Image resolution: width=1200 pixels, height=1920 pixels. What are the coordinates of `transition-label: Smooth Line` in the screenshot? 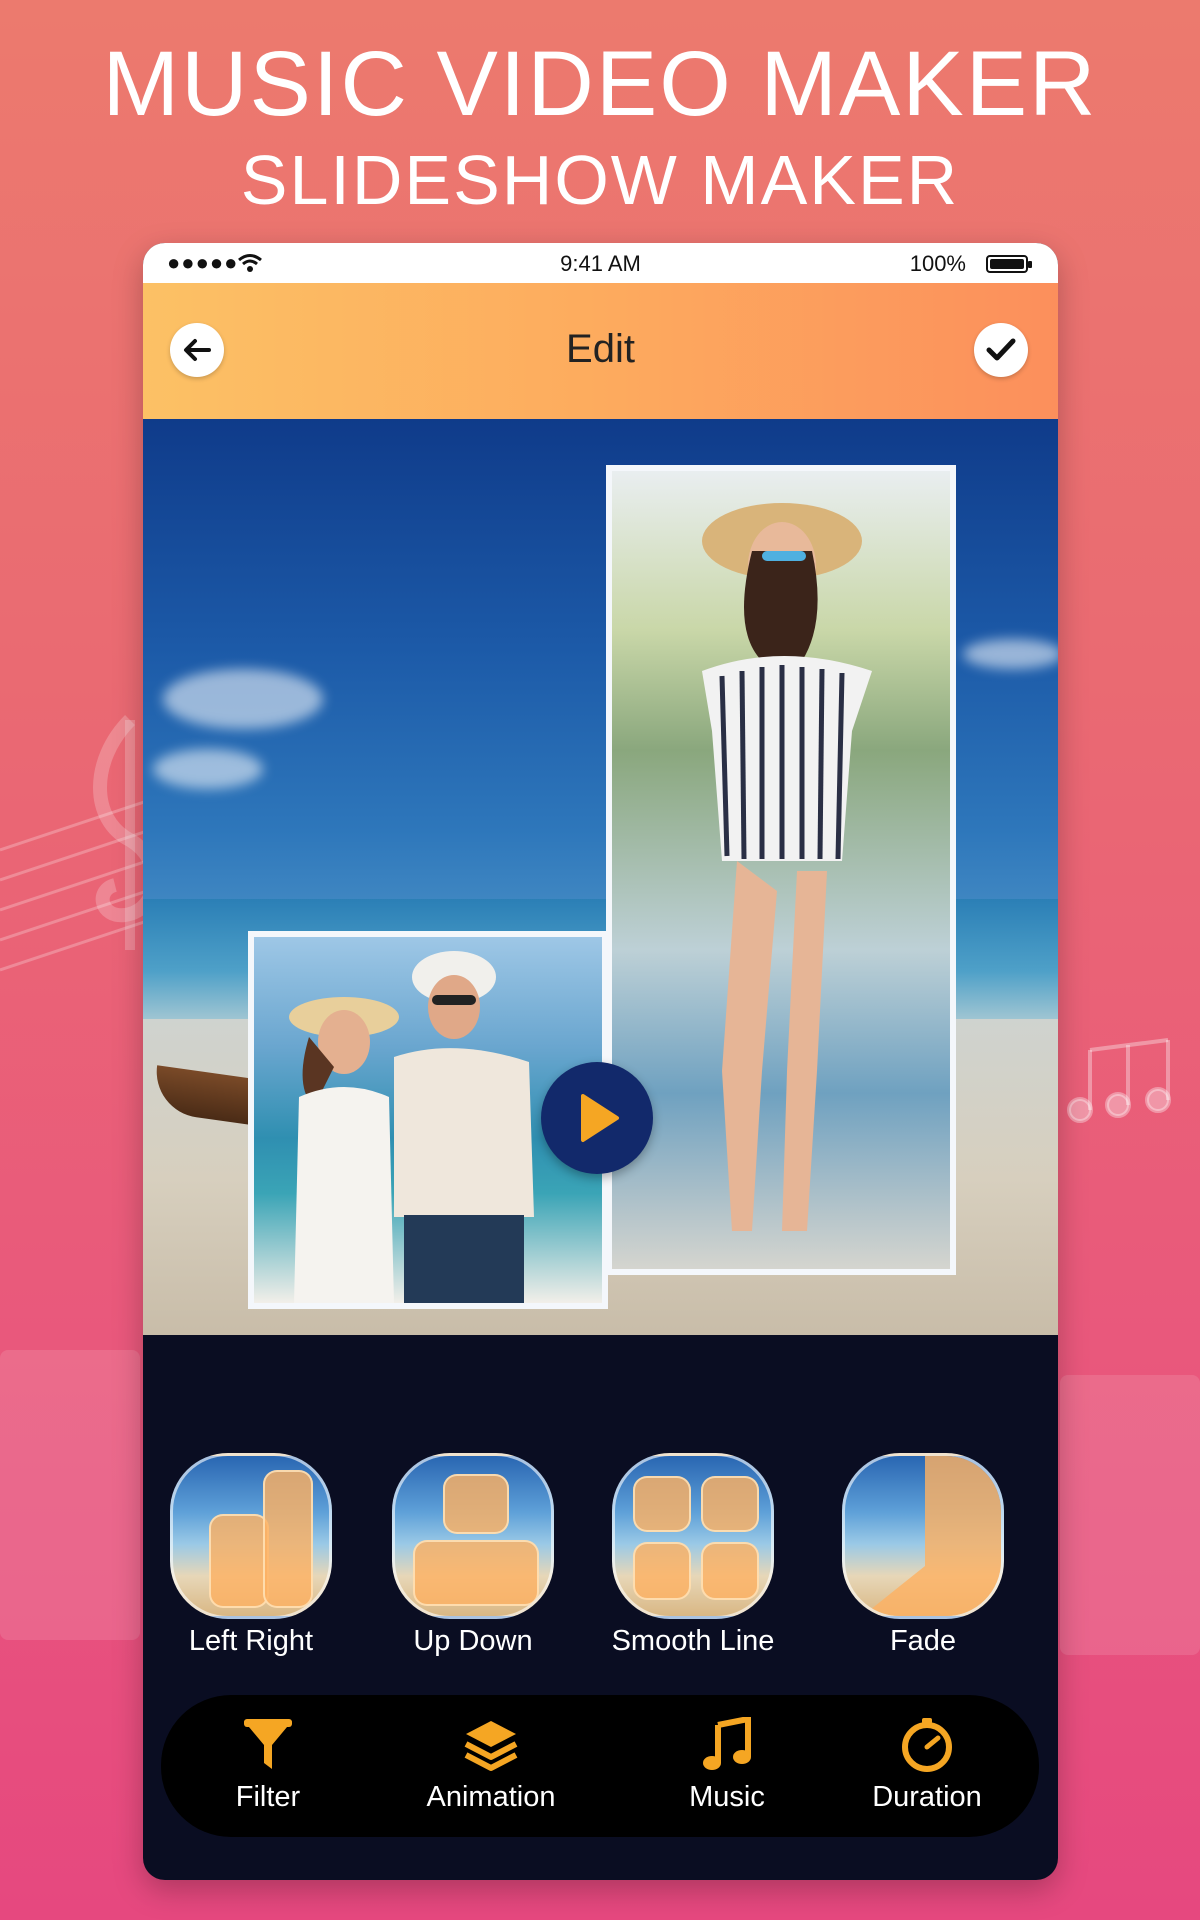 It's located at (693, 1641).